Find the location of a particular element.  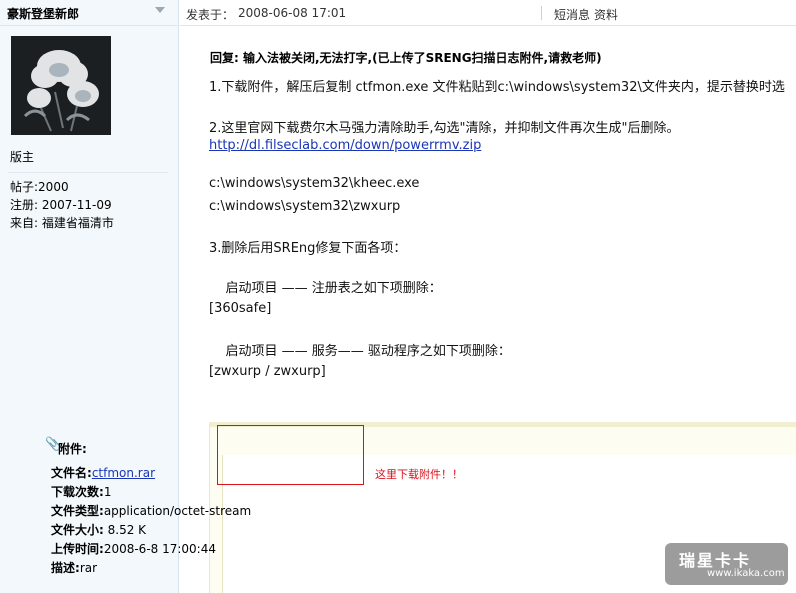

attachment-filetype-value: application/octet-stream is located at coordinates (177, 511).